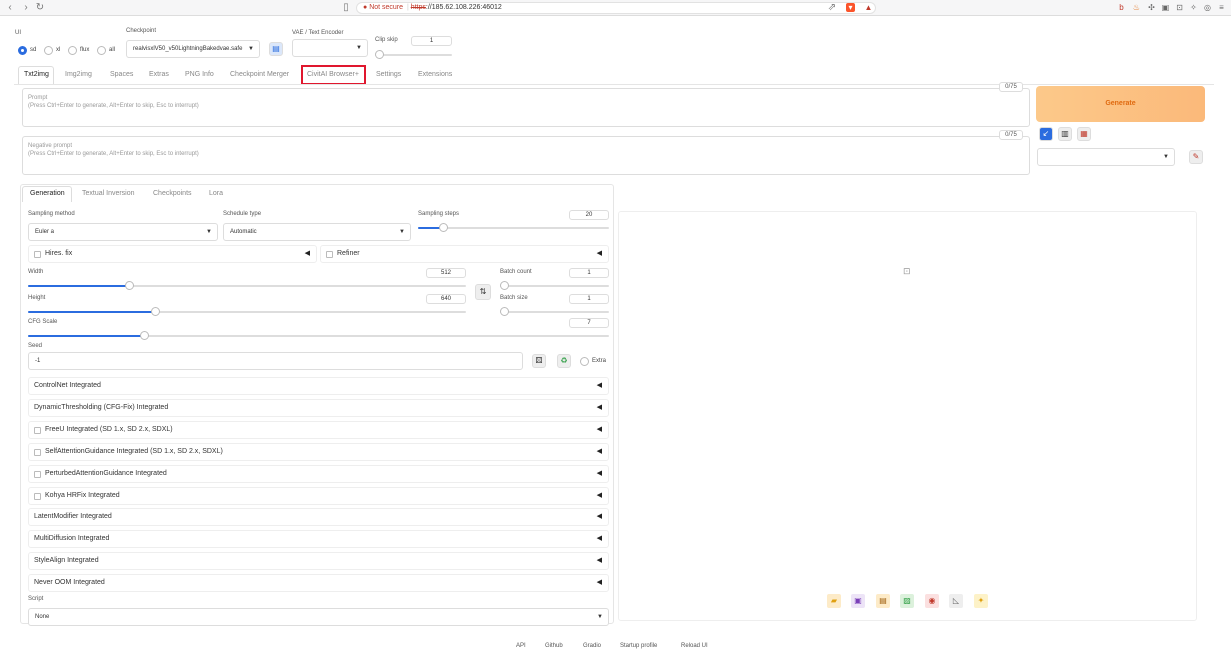 The width and height of the screenshot is (1231, 649). I want to click on back-icon: ‹, so click(10, 8).